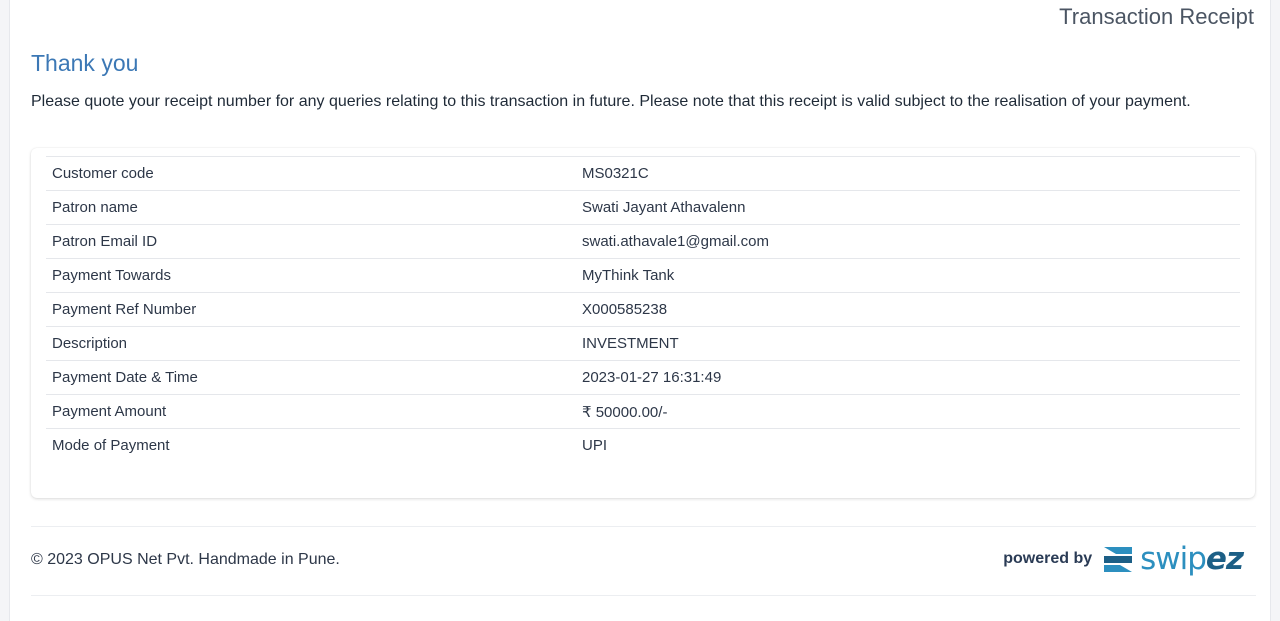 The width and height of the screenshot is (1280, 621). Describe the element at coordinates (1224, 558) in the screenshot. I see `logo-text-accent: ez` at that location.